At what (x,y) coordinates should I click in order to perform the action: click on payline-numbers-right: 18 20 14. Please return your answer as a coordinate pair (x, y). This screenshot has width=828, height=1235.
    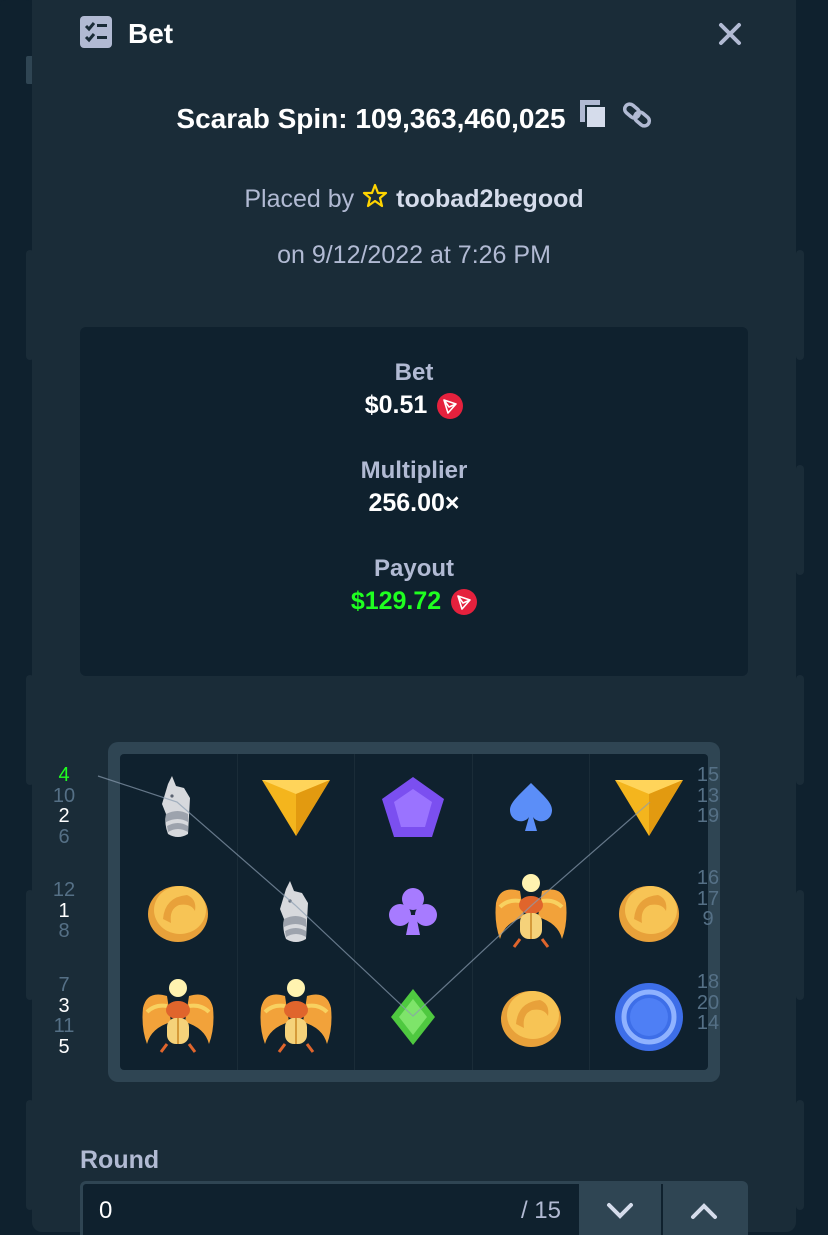
    Looking at the image, I should click on (708, 1003).